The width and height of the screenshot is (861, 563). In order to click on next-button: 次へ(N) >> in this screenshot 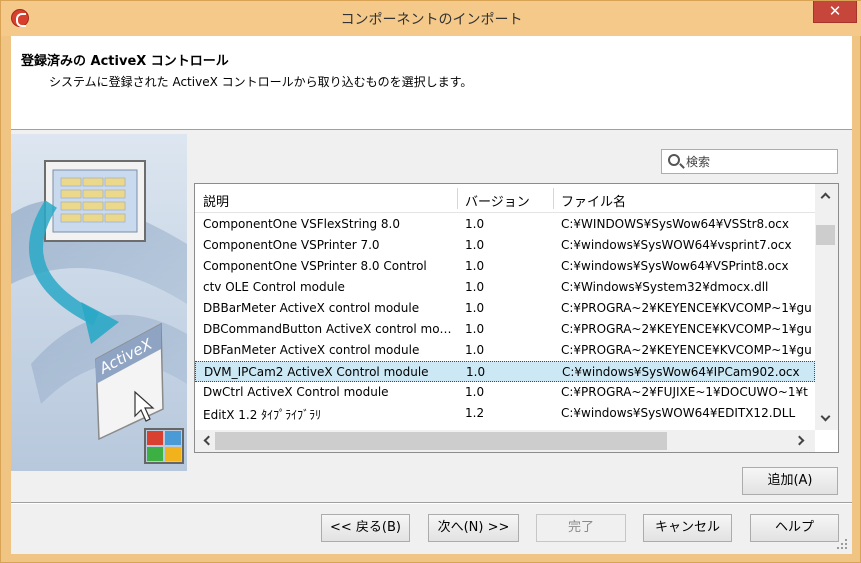, I will do `click(473, 528)`.